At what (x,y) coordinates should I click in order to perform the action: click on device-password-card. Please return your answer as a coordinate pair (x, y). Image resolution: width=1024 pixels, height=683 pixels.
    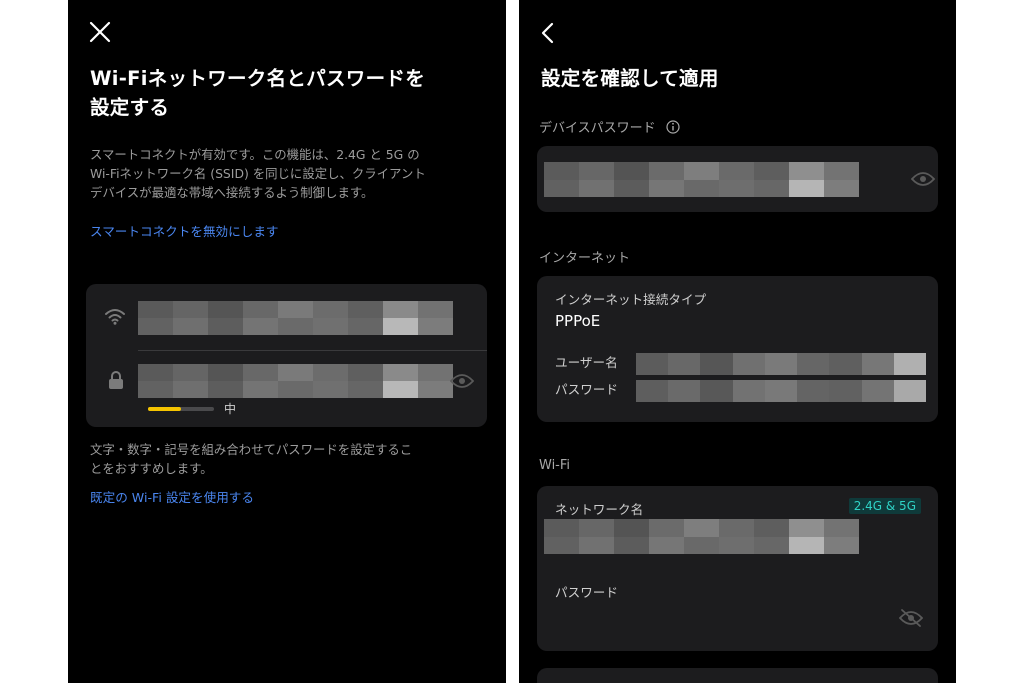
    Looking at the image, I should click on (737, 179).